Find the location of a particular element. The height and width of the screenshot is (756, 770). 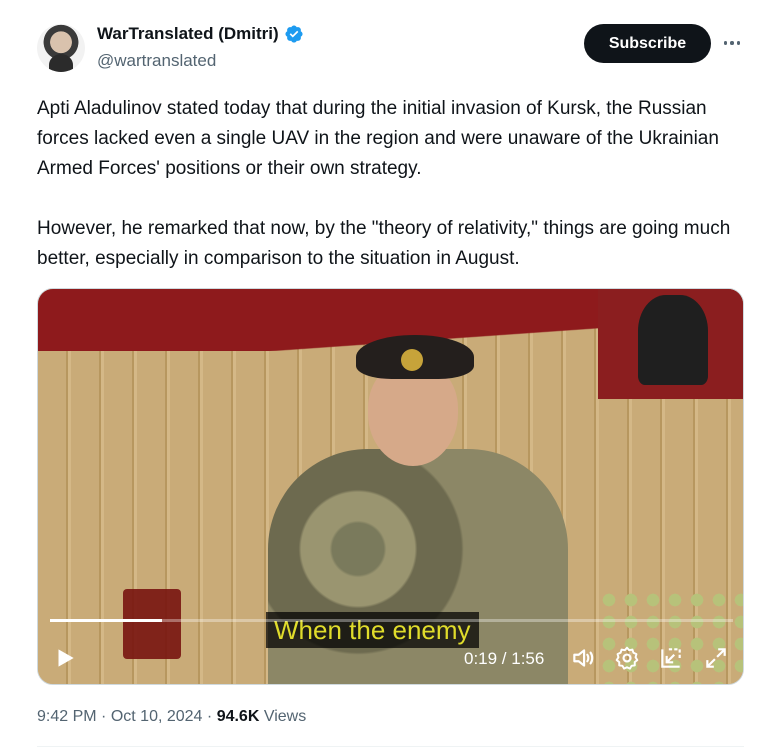

video-frame-glass is located at coordinates (152, 624).